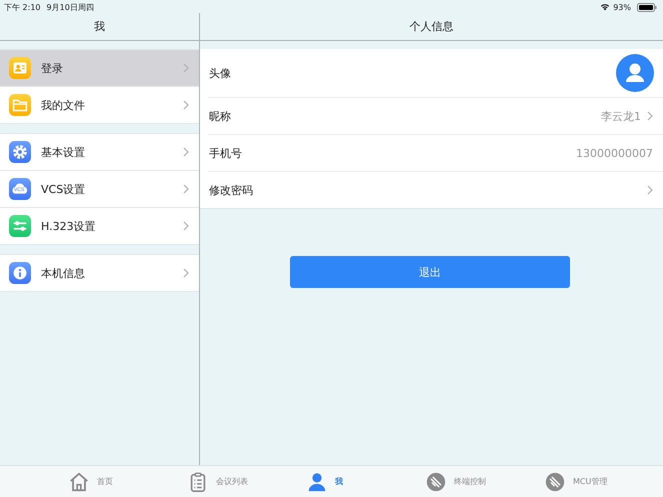 The width and height of the screenshot is (663, 497). What do you see at coordinates (20, 226) in the screenshot?
I see `sliders-icon` at bounding box center [20, 226].